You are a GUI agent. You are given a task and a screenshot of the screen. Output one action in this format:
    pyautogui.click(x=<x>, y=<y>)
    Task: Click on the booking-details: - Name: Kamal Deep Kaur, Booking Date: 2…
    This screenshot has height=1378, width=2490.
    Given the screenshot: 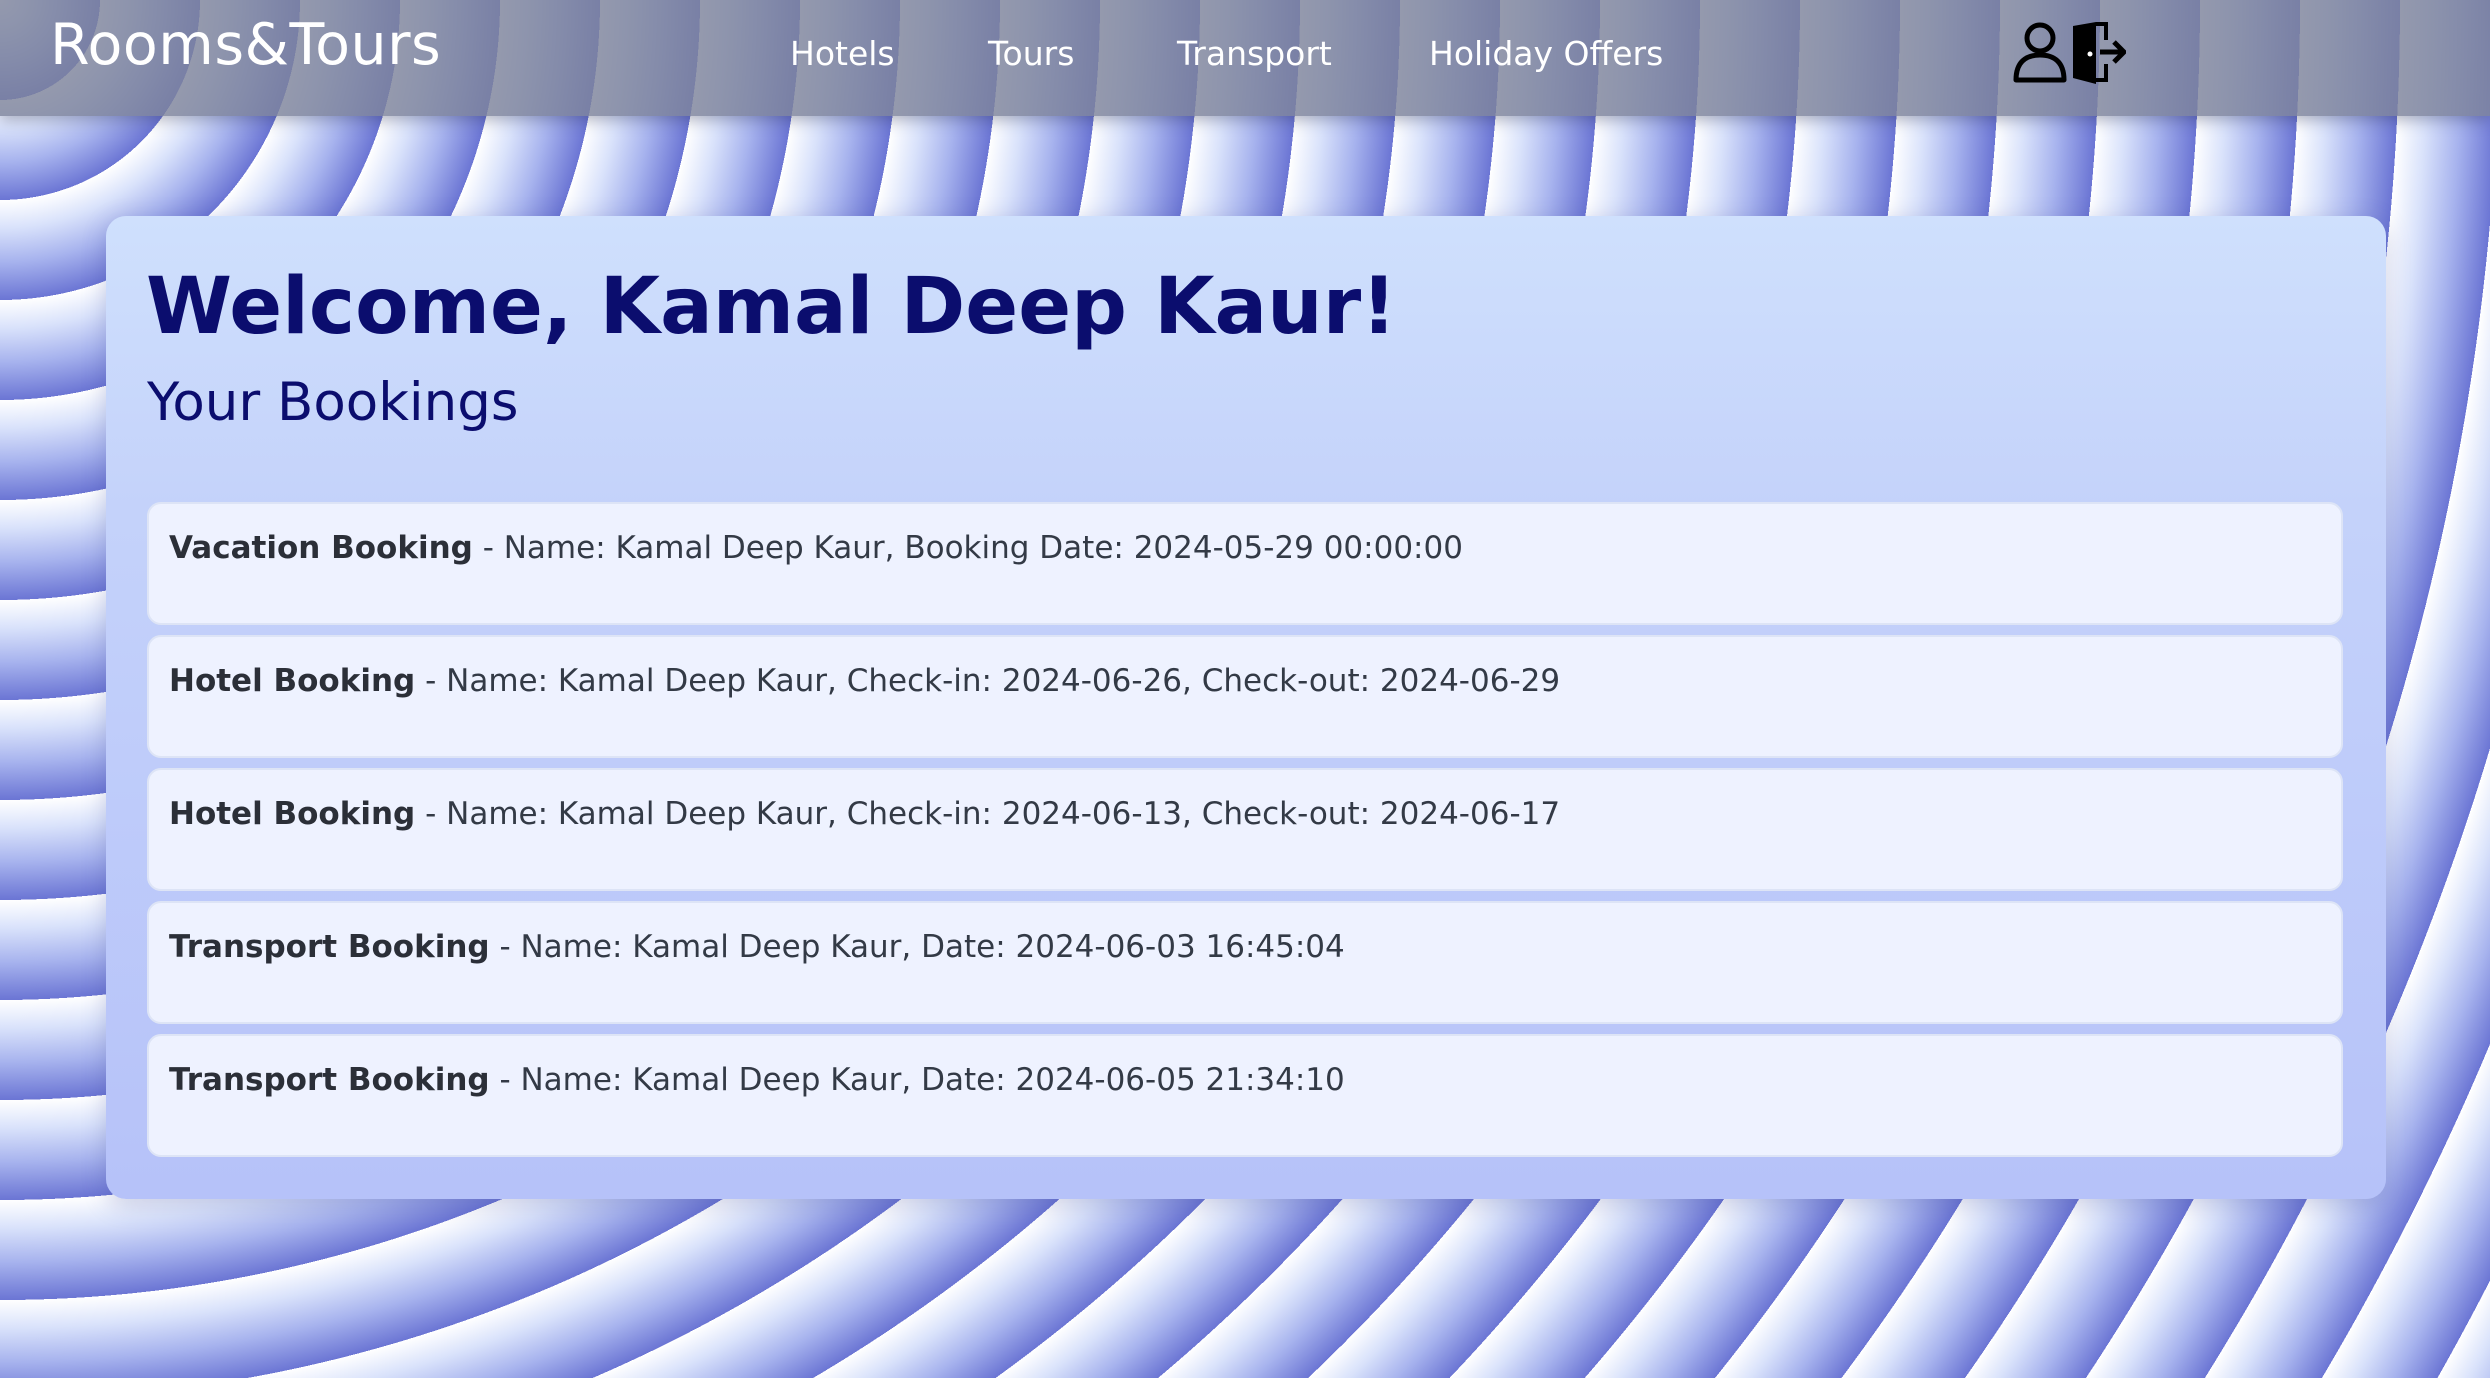 What is the action you would take?
    pyautogui.click(x=967, y=548)
    